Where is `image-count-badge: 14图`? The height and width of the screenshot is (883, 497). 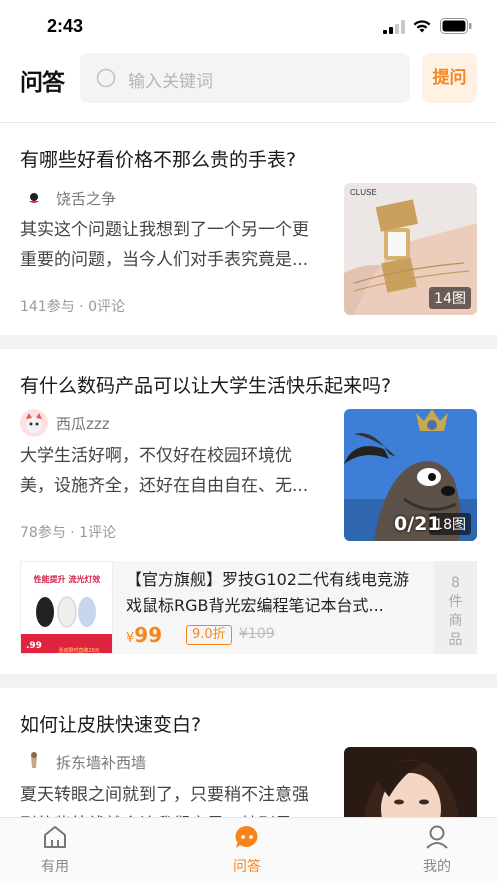
image-count-badge: 14图 is located at coordinates (450, 298).